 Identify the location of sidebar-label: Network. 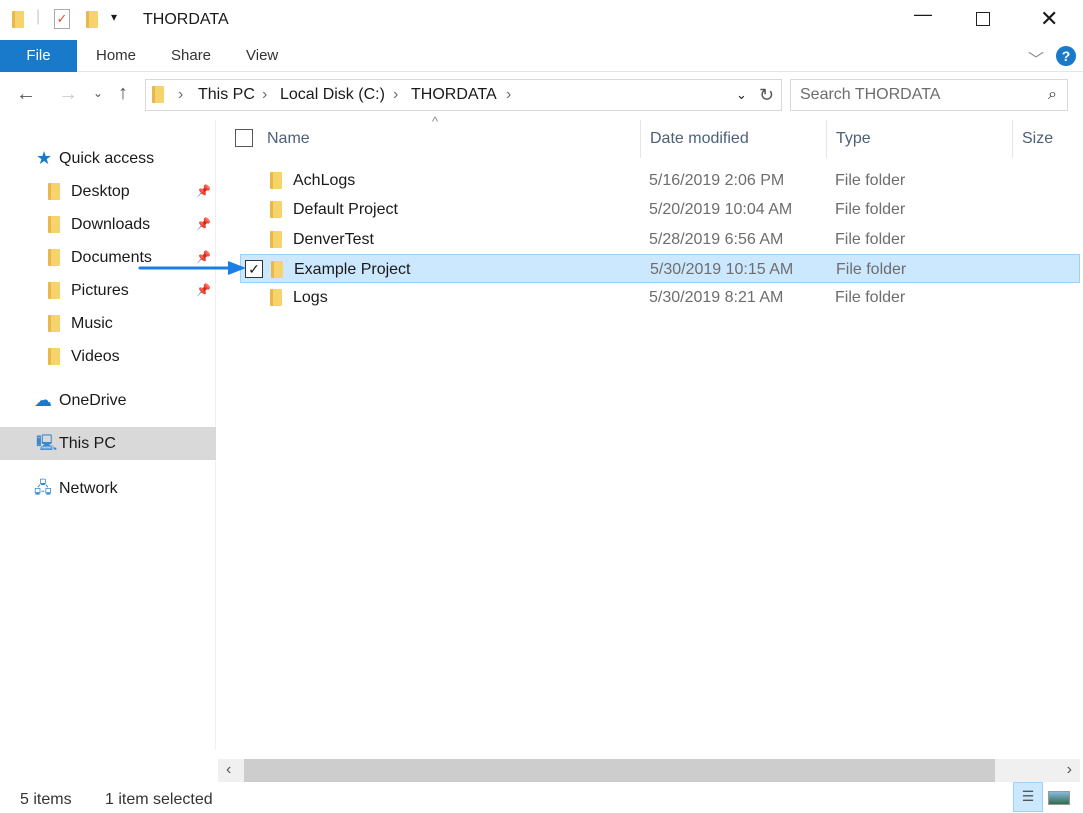
(88, 488).